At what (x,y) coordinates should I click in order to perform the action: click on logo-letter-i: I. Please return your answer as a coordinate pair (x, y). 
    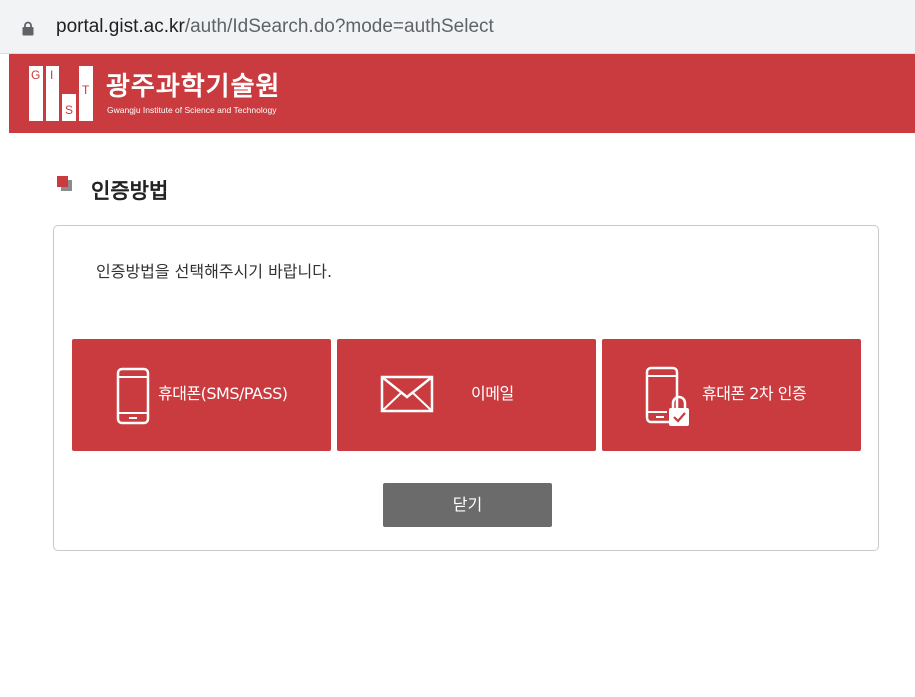
    Looking at the image, I should click on (52, 75).